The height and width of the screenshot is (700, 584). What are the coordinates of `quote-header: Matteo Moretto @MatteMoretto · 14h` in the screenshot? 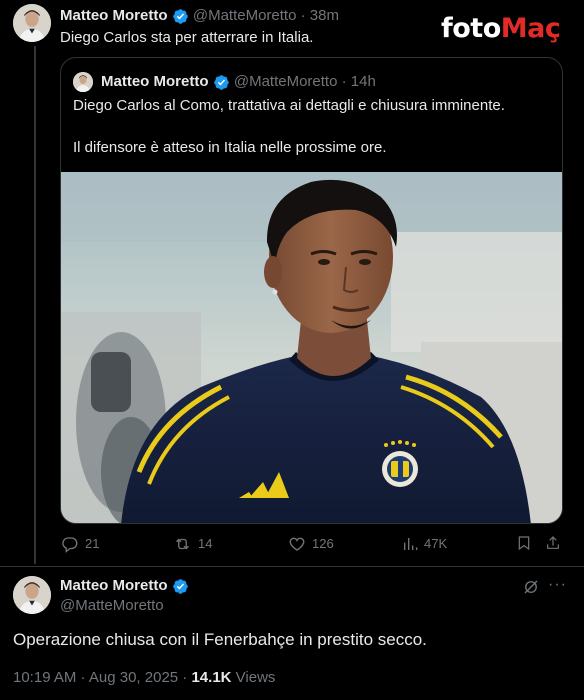 It's located at (238, 82).